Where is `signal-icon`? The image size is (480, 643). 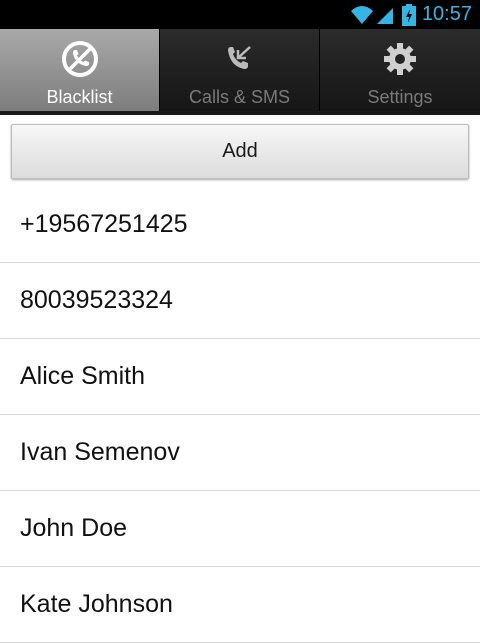 signal-icon is located at coordinates (384, 15).